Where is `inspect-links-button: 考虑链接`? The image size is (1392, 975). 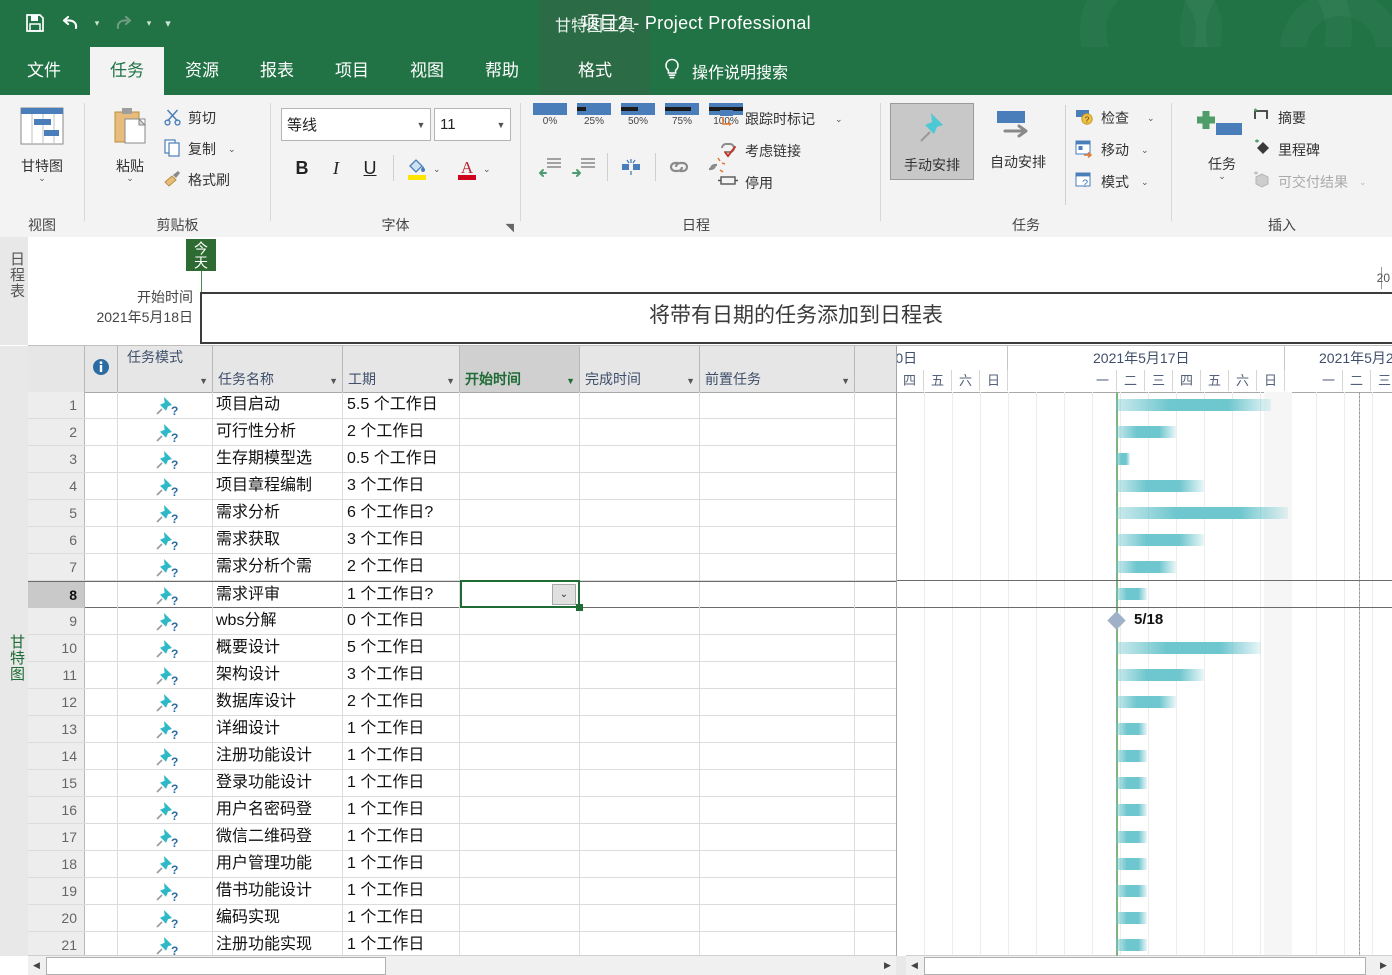 inspect-links-button: 考虑链接 is located at coordinates (759, 150).